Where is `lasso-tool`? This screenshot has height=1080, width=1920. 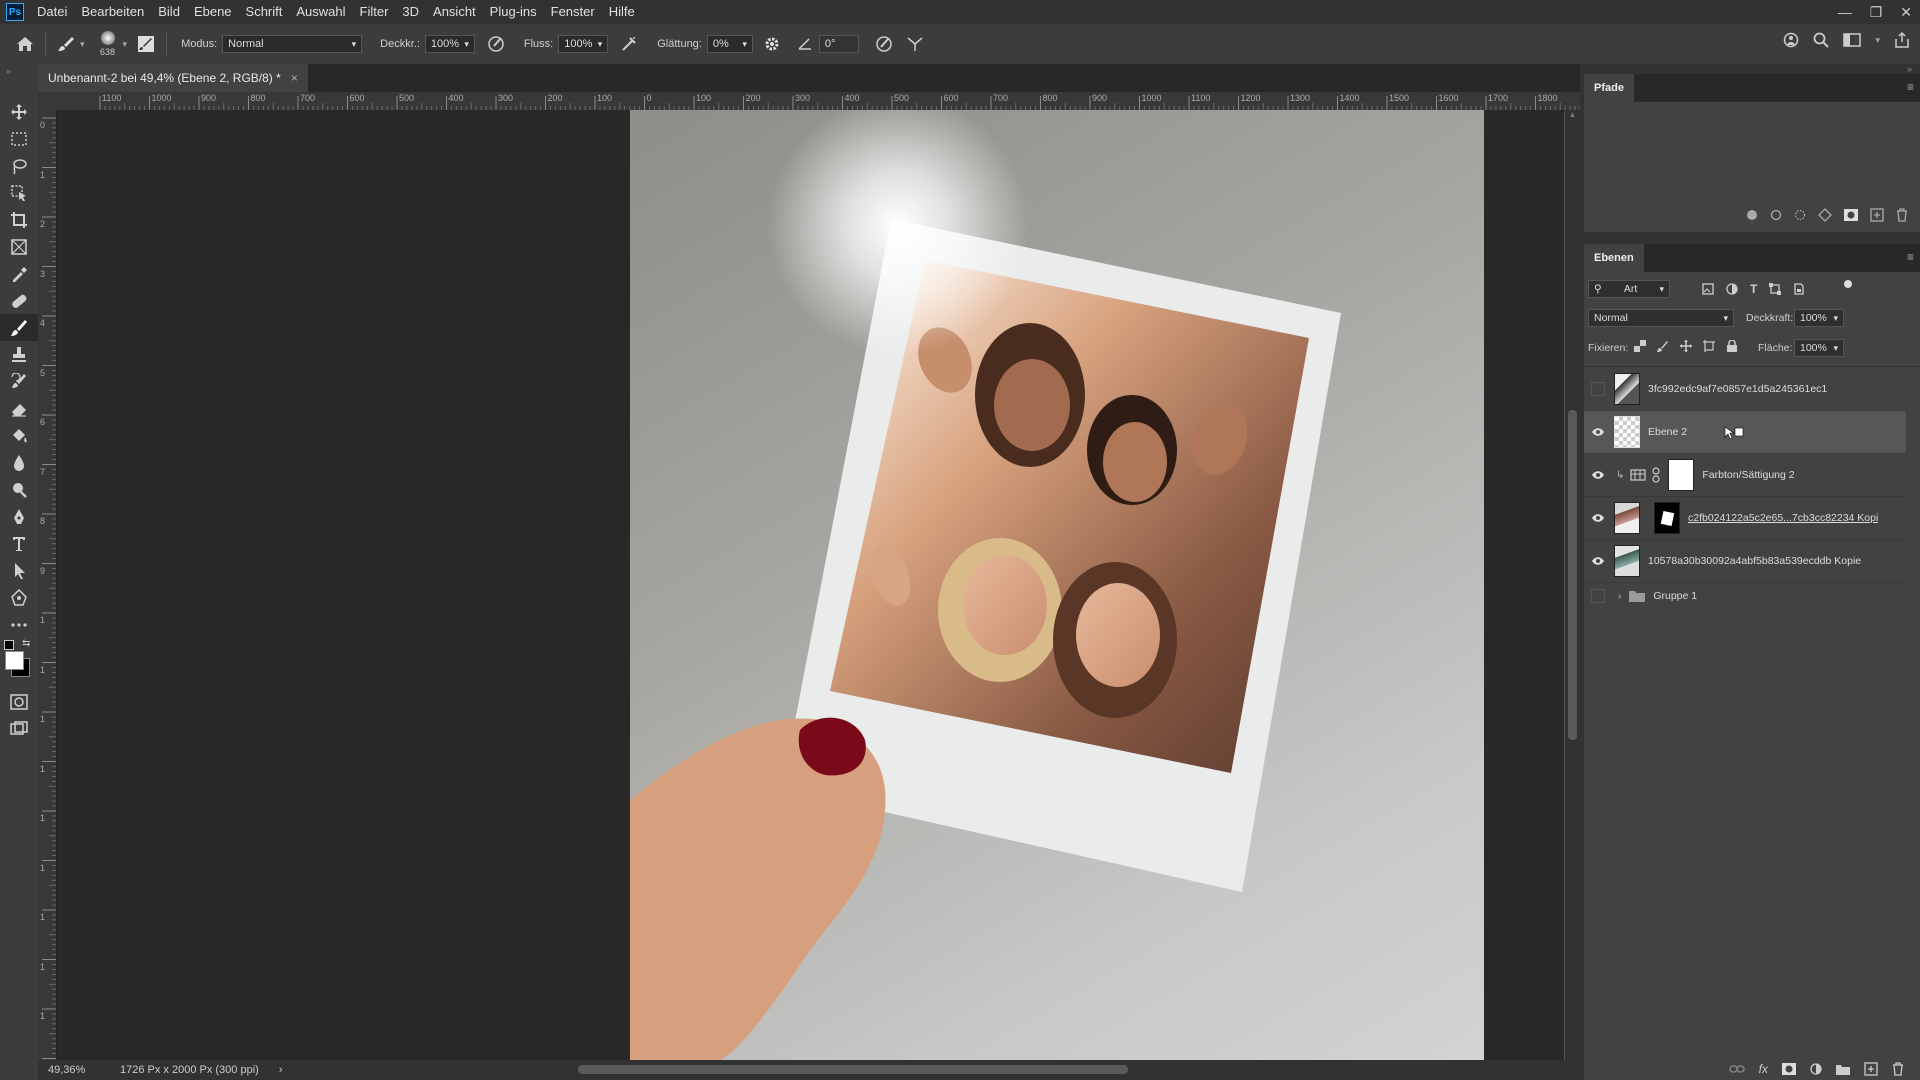 lasso-tool is located at coordinates (19, 165).